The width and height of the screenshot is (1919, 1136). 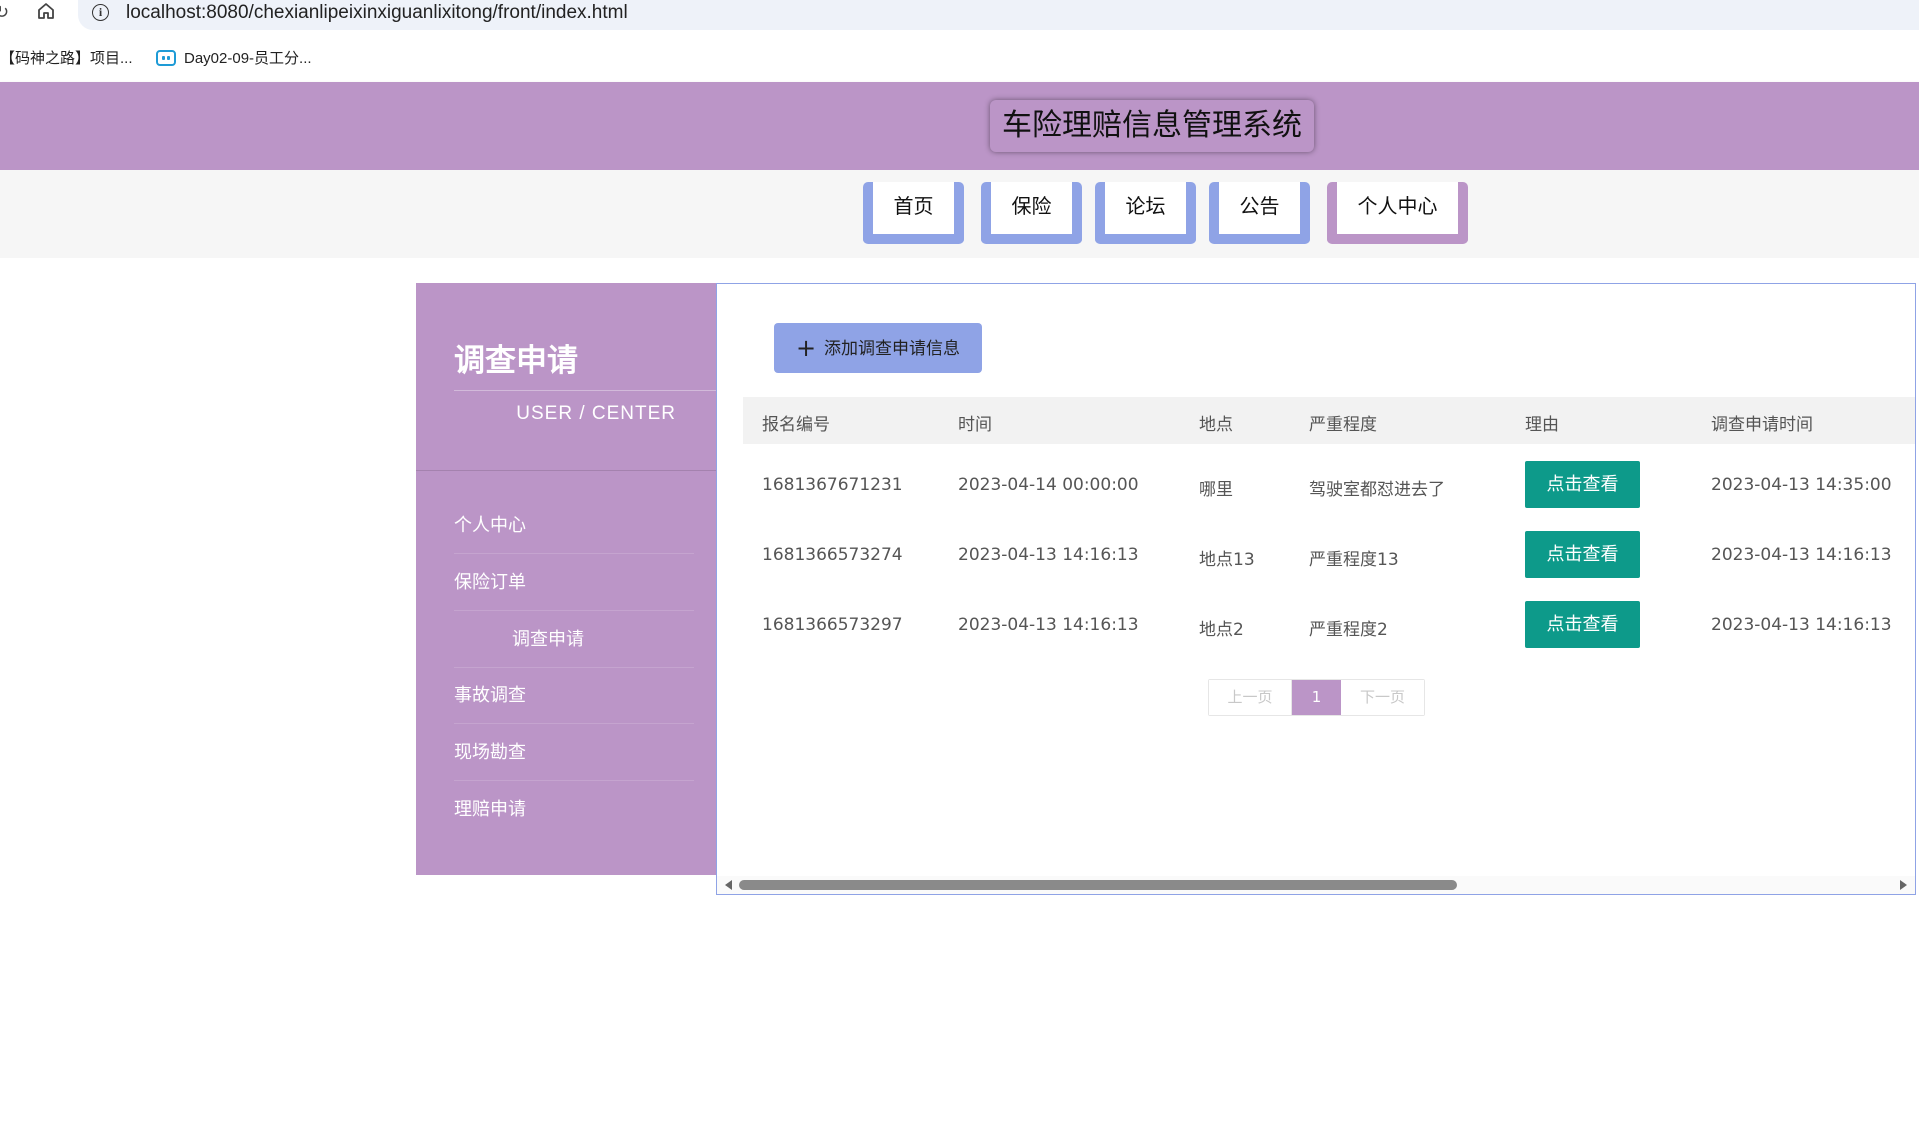 I want to click on column-header: 调查申请时间, so click(x=1762, y=425).